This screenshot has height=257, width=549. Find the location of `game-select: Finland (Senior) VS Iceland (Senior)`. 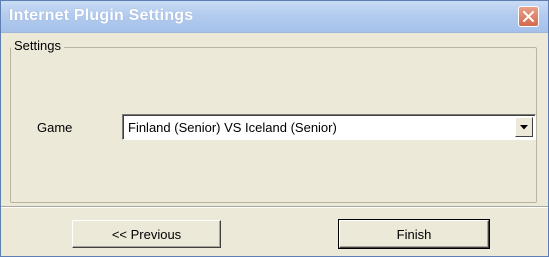

game-select: Finland (Senior) VS Iceland (Senior) is located at coordinates (329, 127).